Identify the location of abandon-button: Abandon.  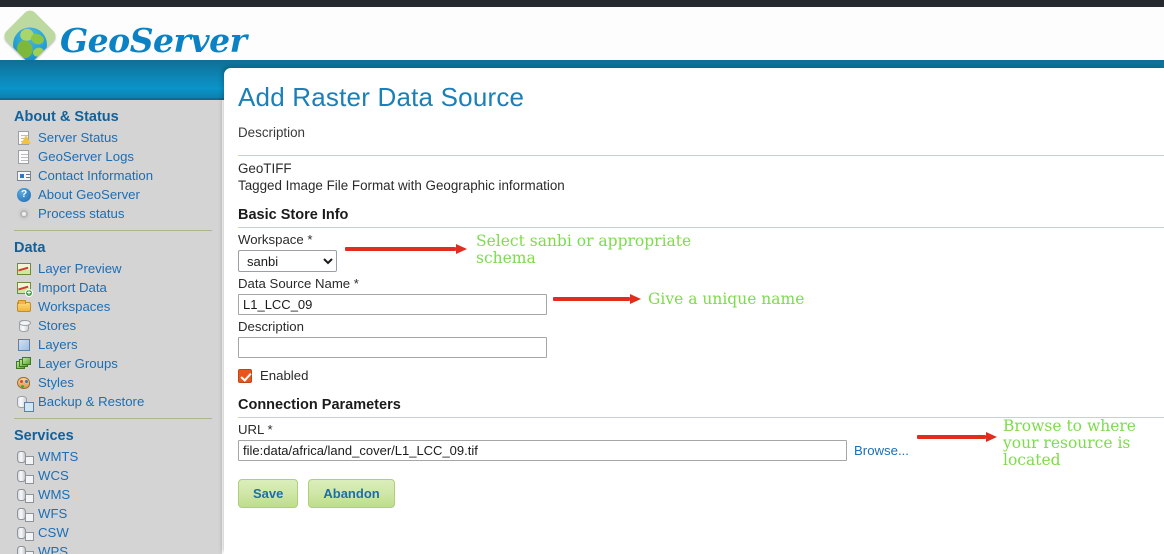
(351, 493).